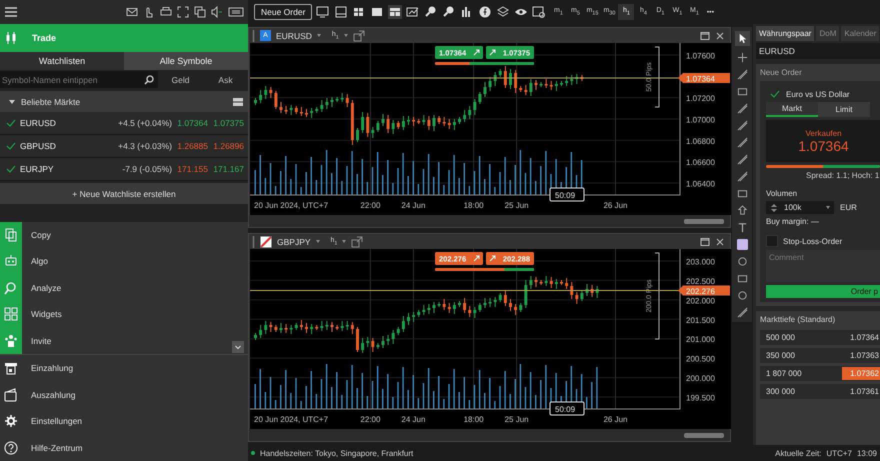 The height and width of the screenshot is (461, 880). I want to click on speaker-icon, so click(217, 12).